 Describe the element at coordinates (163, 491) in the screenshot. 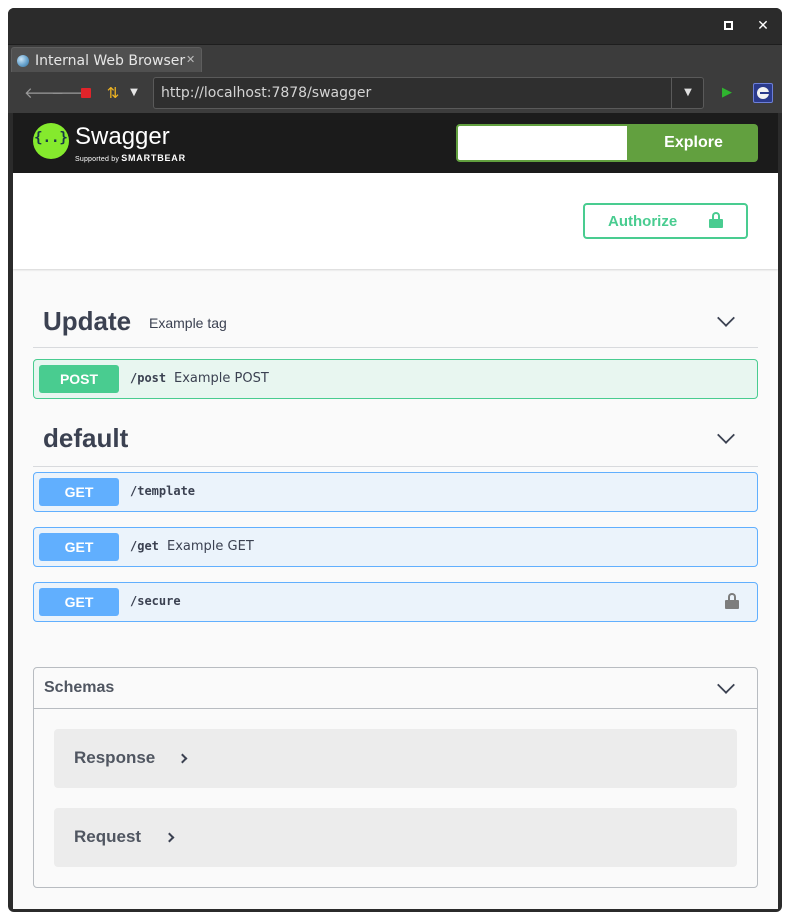

I see `operation-path: /template` at that location.